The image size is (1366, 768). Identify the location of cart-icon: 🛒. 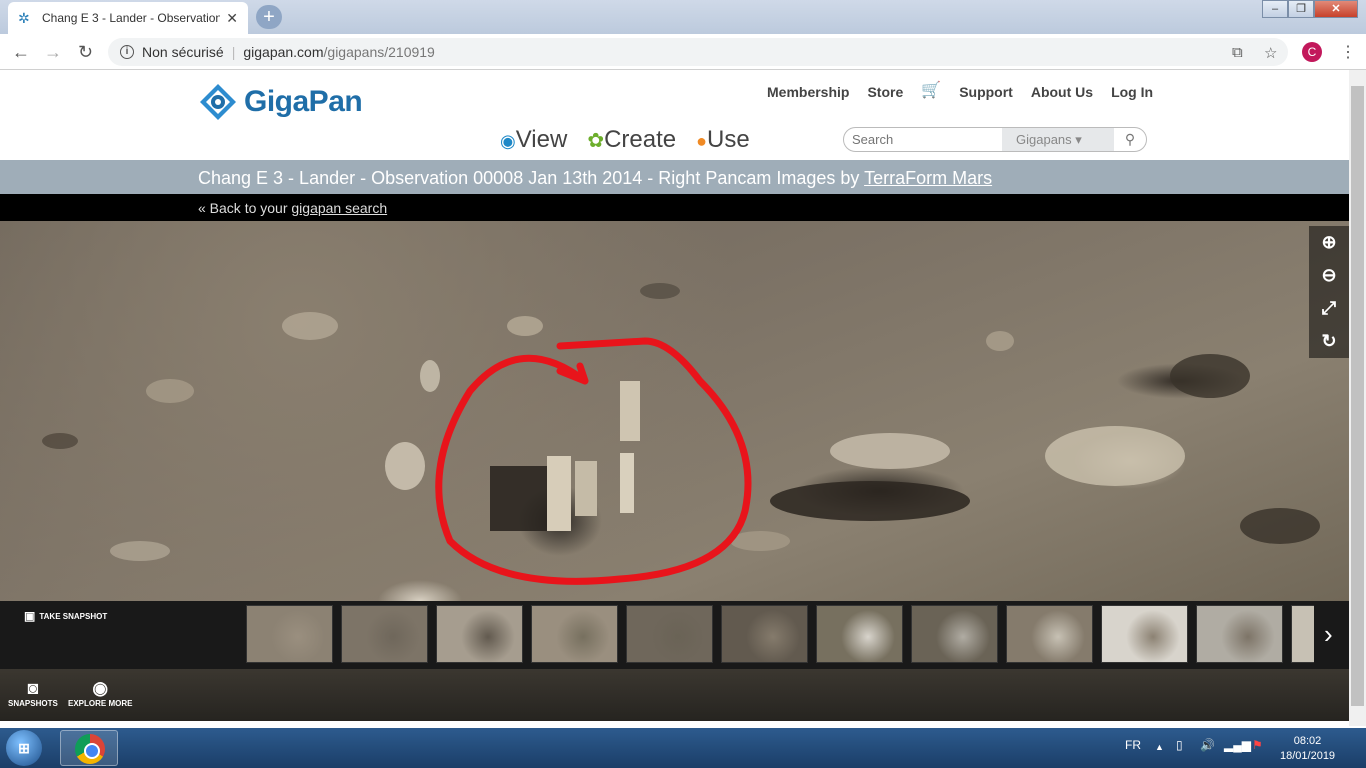
(931, 90).